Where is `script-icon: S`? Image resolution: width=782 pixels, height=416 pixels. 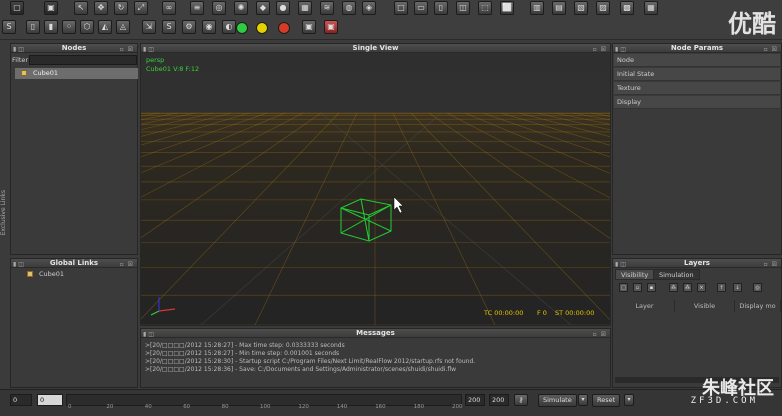
script-icon: S is located at coordinates (9, 27).